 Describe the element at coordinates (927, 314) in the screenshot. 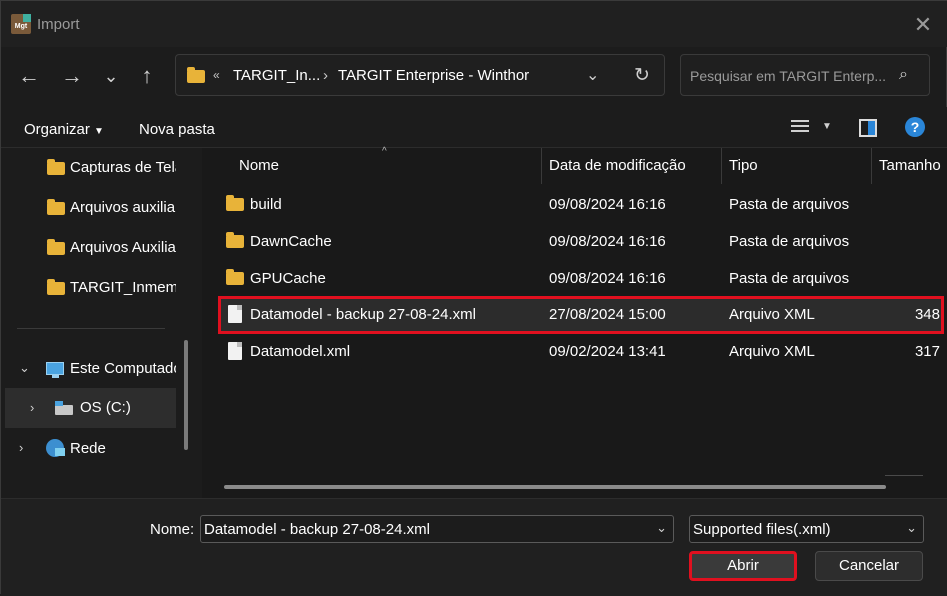

I see `file-size: 348` at that location.